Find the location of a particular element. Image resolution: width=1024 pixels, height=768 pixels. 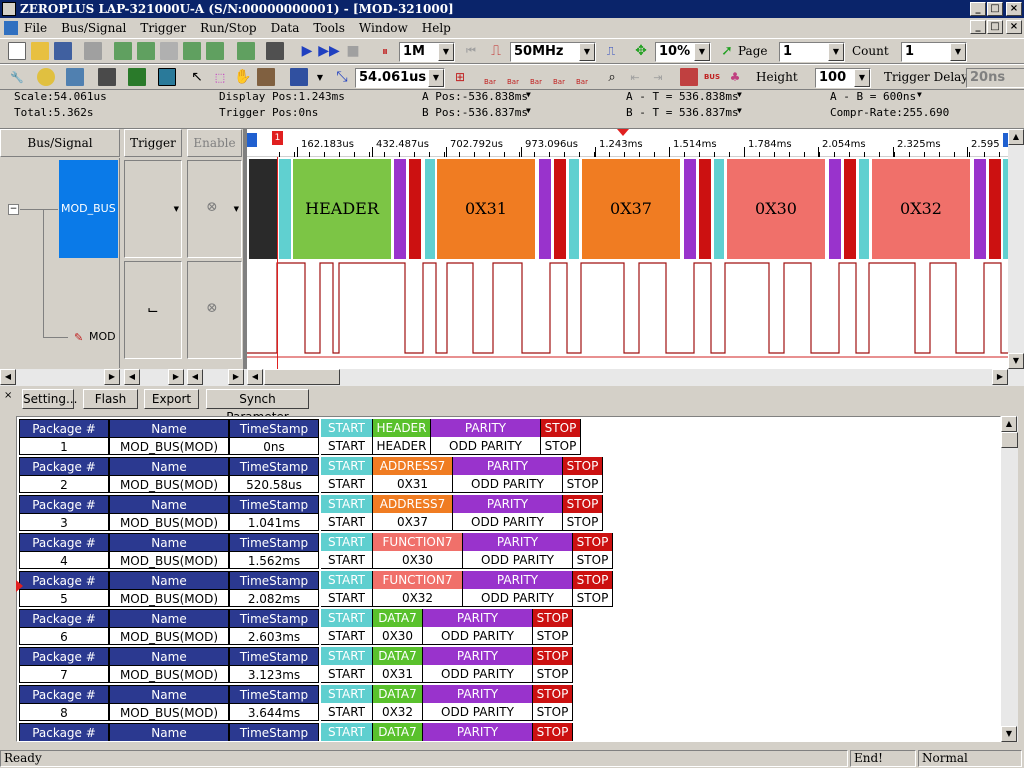

cursor-a-marker is located at coordinates (252, 140).